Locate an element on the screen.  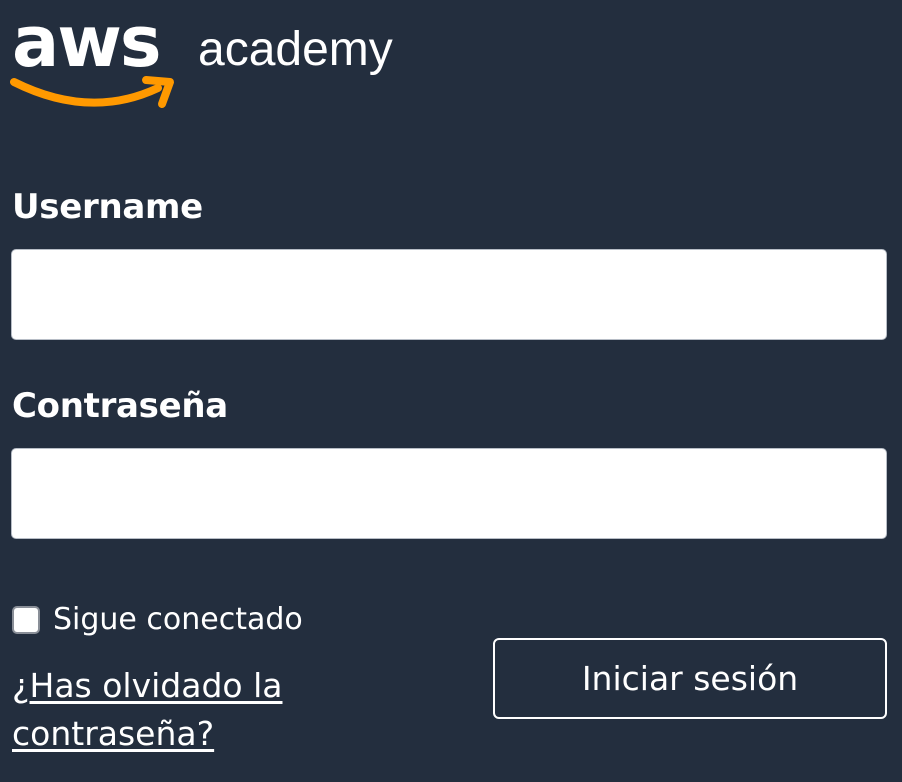
remember-me-control: Sigue conectado is located at coordinates (157, 620).